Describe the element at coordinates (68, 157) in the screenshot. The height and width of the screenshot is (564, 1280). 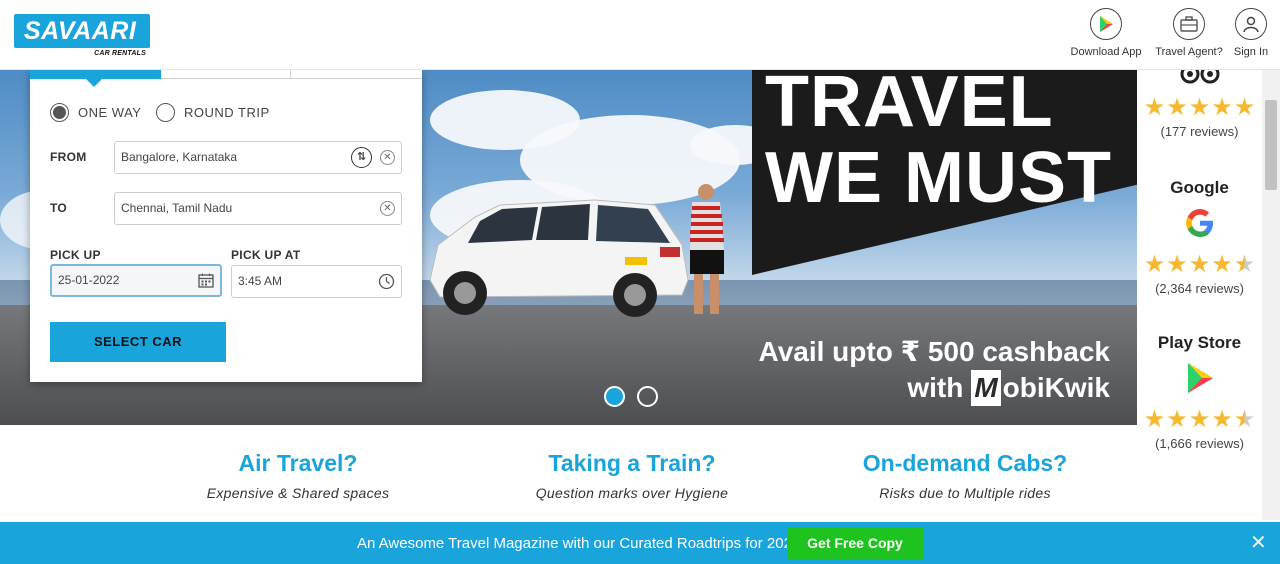
I see `from-label: FROM` at that location.